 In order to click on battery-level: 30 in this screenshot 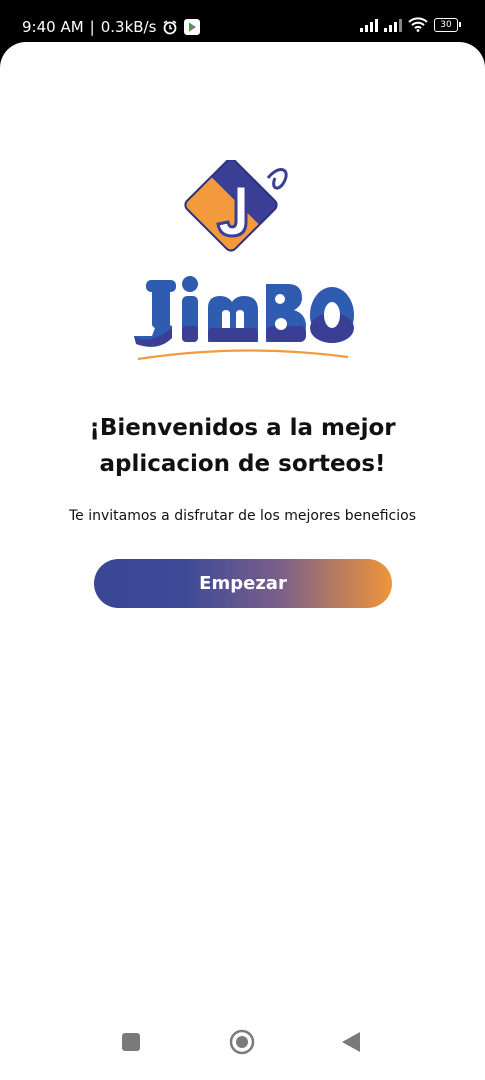, I will do `click(446, 24)`.